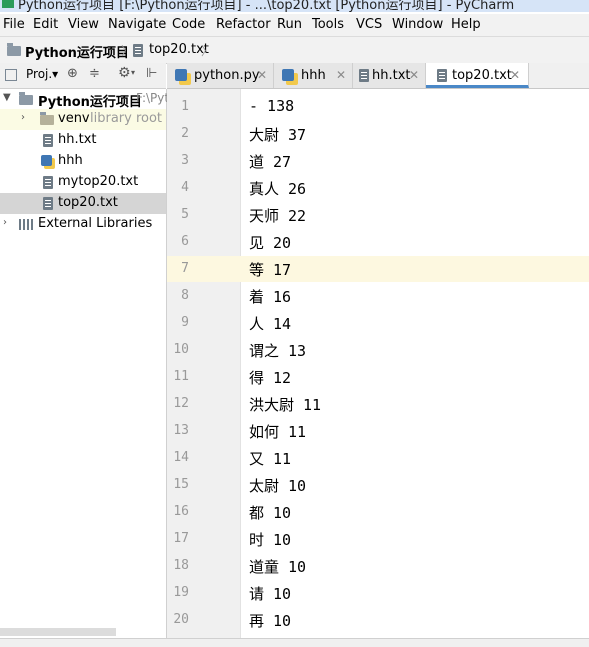  What do you see at coordinates (277, 215) in the screenshot?
I see `code-line: 天师 22` at bounding box center [277, 215].